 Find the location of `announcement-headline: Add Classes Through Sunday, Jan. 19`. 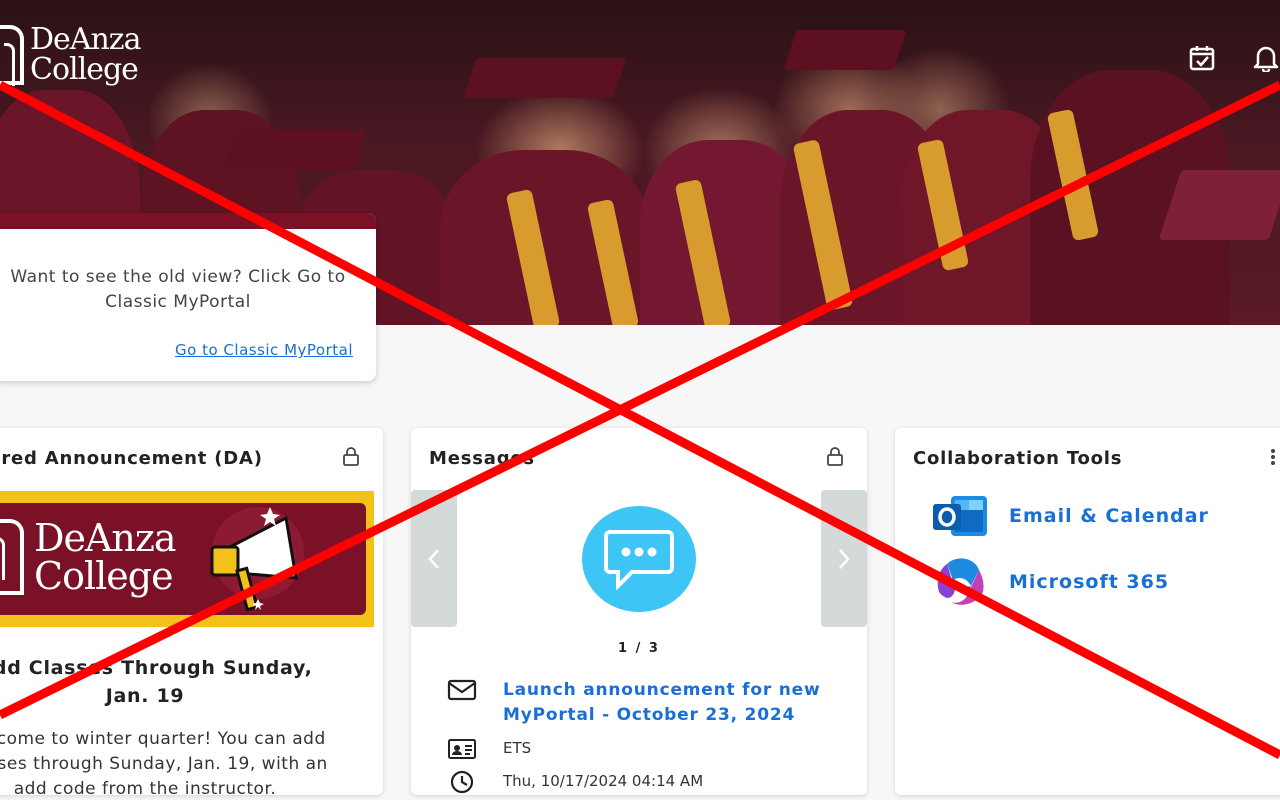

announcement-headline: Add Classes Through Sunday, Jan. 19 is located at coordinates (156, 682).